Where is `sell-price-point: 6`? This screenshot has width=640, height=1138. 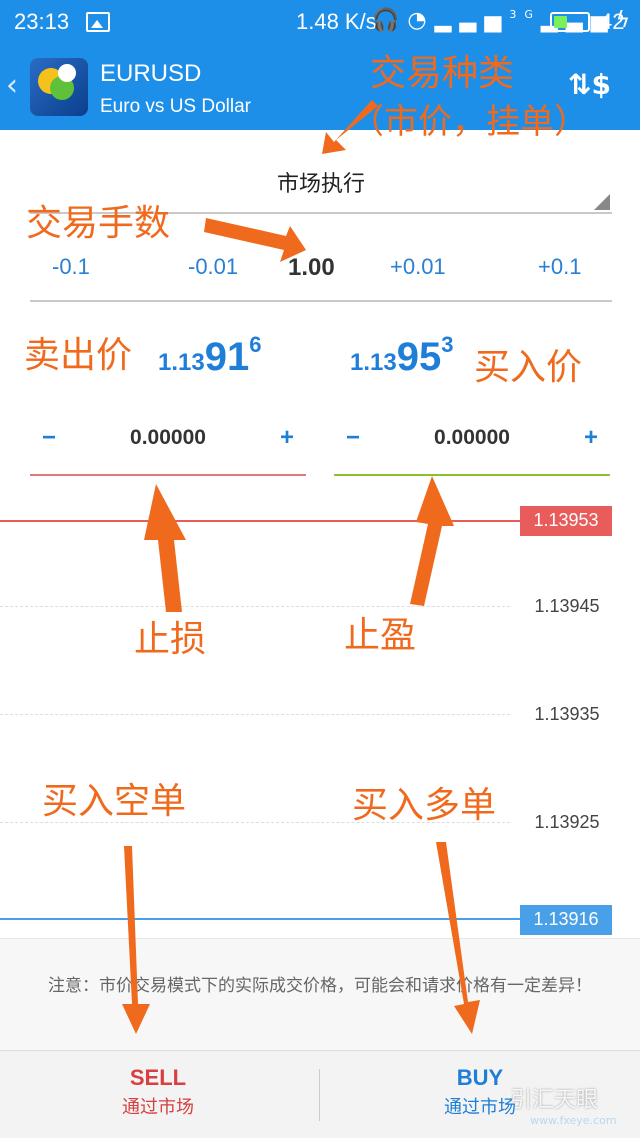 sell-price-point: 6 is located at coordinates (255, 344).